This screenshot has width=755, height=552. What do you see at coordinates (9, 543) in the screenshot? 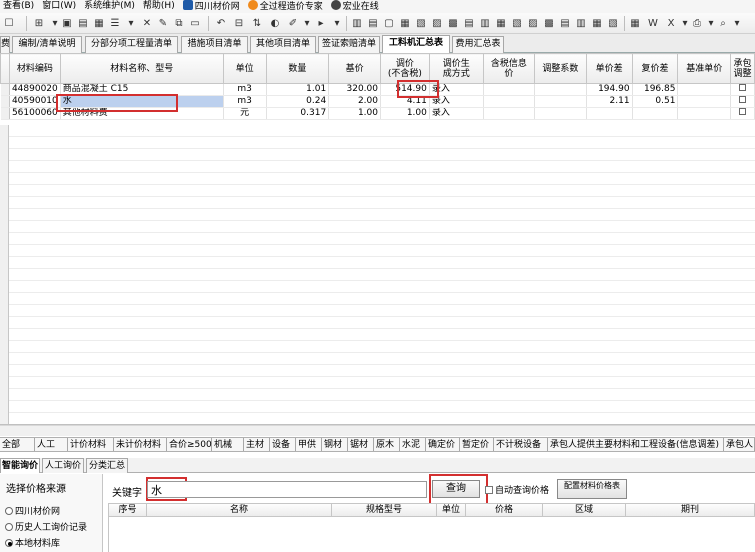
I see `radio-selected-icon` at bounding box center [9, 543].